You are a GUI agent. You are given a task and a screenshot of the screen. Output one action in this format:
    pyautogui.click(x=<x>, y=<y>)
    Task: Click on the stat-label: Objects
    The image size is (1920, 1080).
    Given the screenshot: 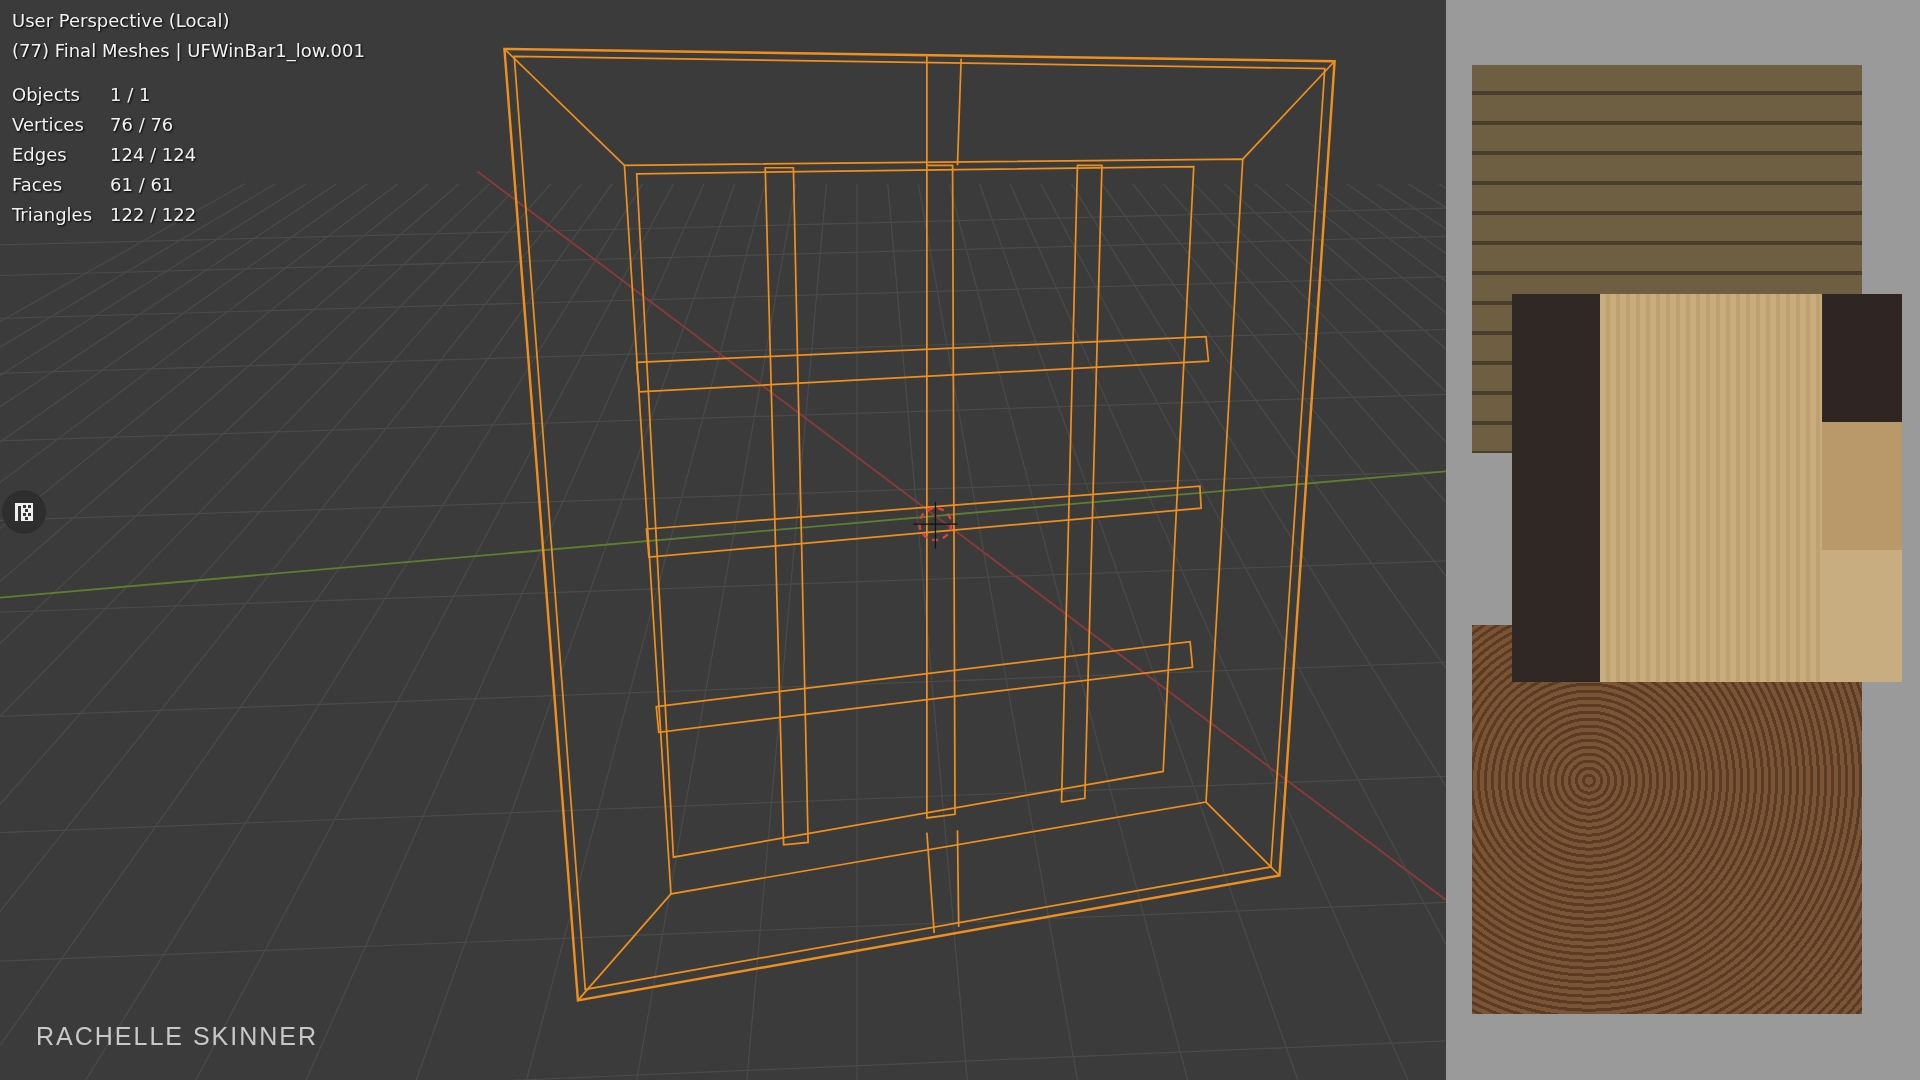 What is the action you would take?
    pyautogui.click(x=46, y=95)
    